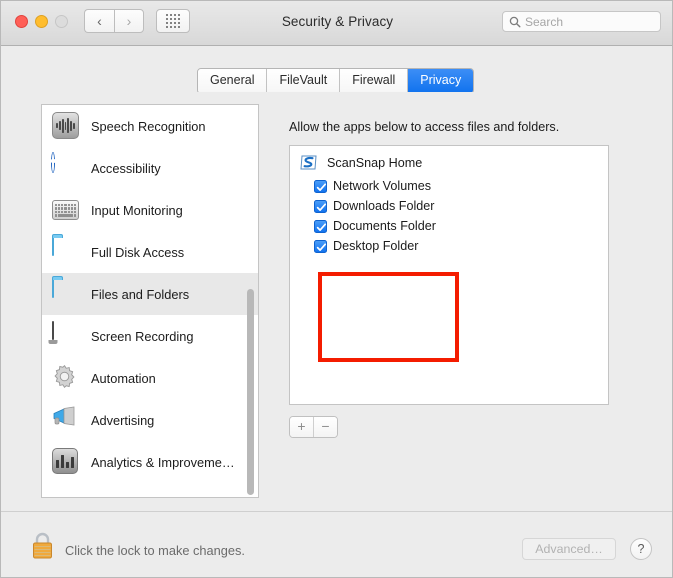 The image size is (673, 578). Describe the element at coordinates (66, 167) in the screenshot. I see `accessibility-icon` at that location.